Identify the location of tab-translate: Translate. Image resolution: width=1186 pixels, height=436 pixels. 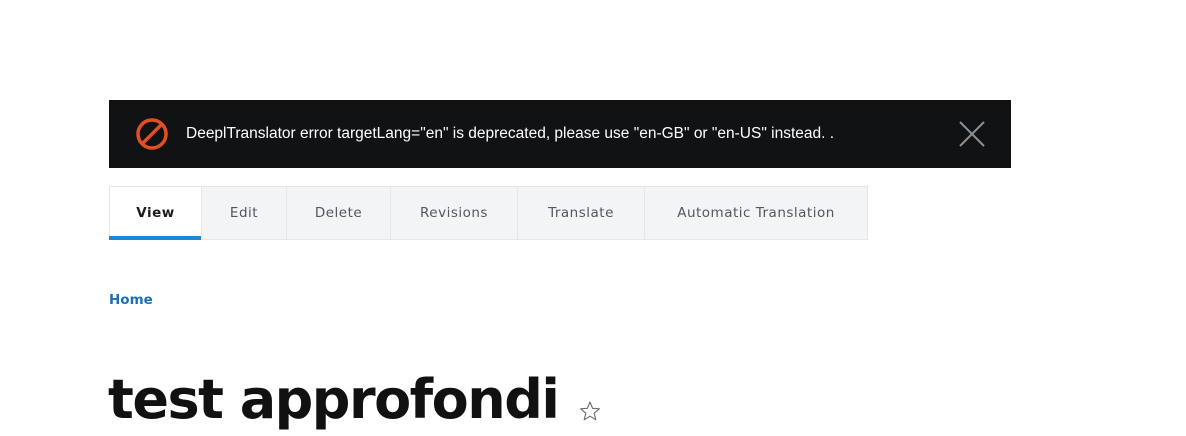
(581, 213).